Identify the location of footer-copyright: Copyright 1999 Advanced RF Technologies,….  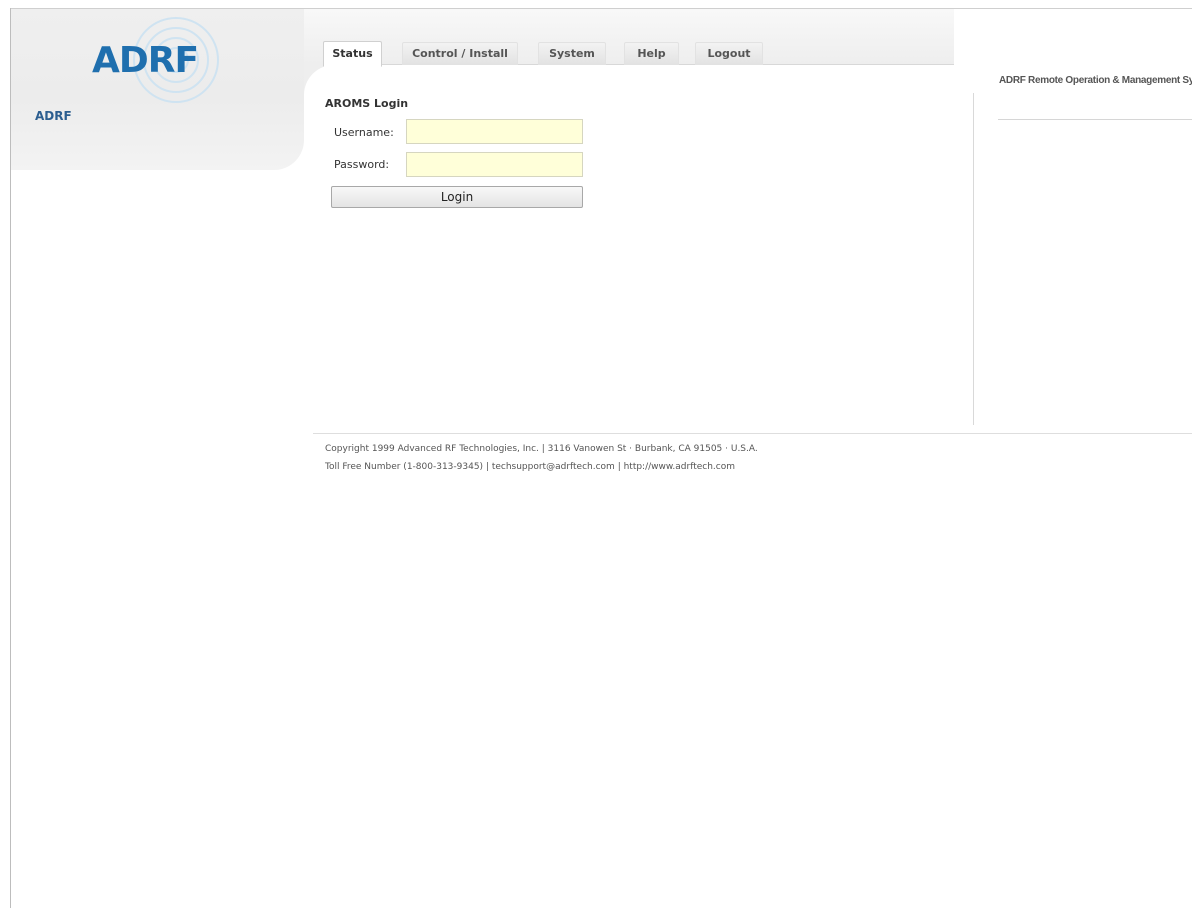
(541, 449).